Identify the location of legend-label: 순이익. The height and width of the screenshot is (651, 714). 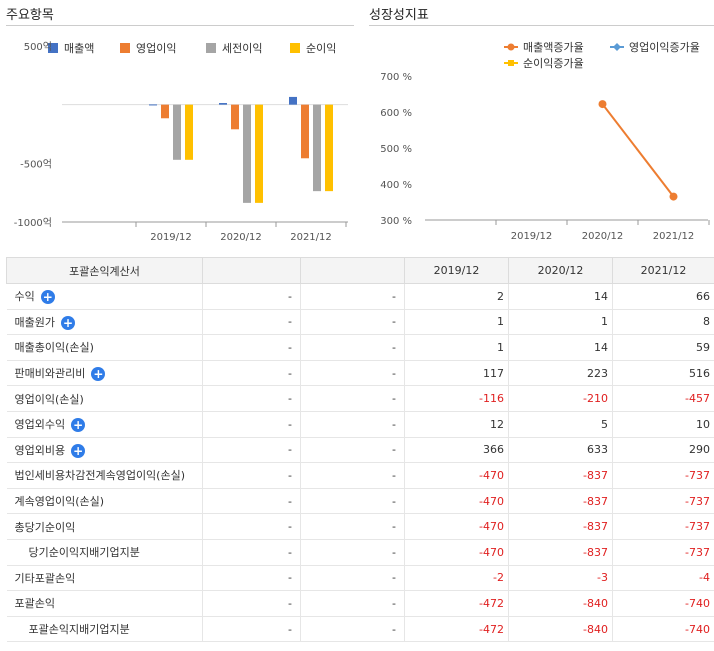
(321, 48).